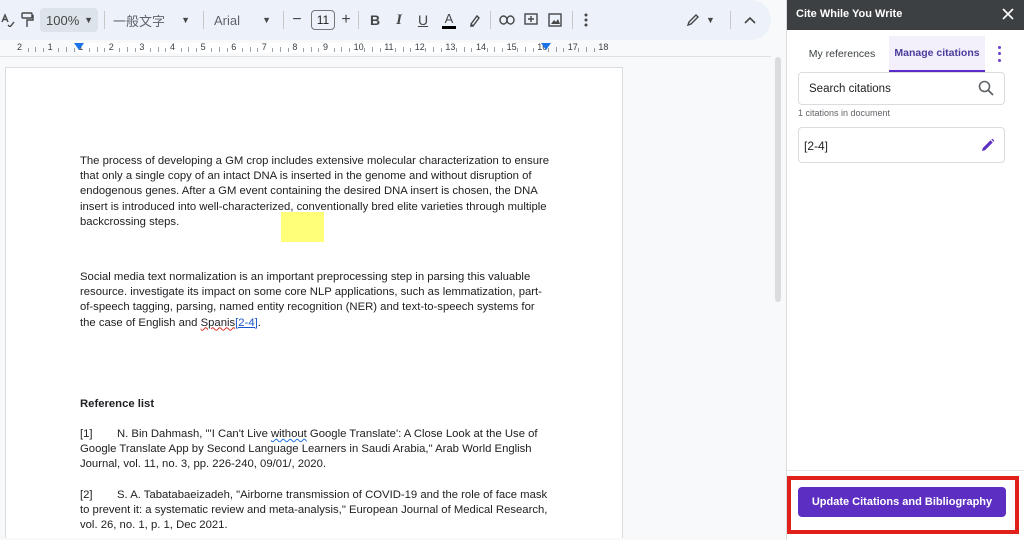  I want to click on flagged-word: without, so click(289, 434).